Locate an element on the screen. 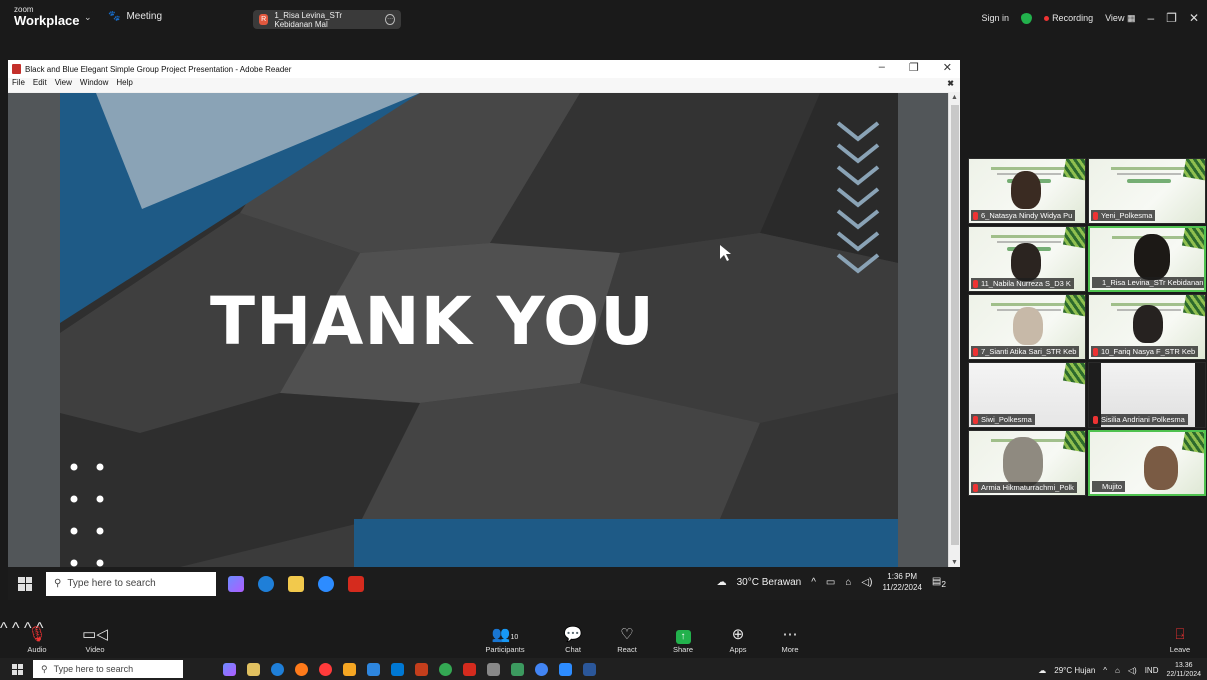  chevron-down-icon: ⌄ is located at coordinates (88, 17).